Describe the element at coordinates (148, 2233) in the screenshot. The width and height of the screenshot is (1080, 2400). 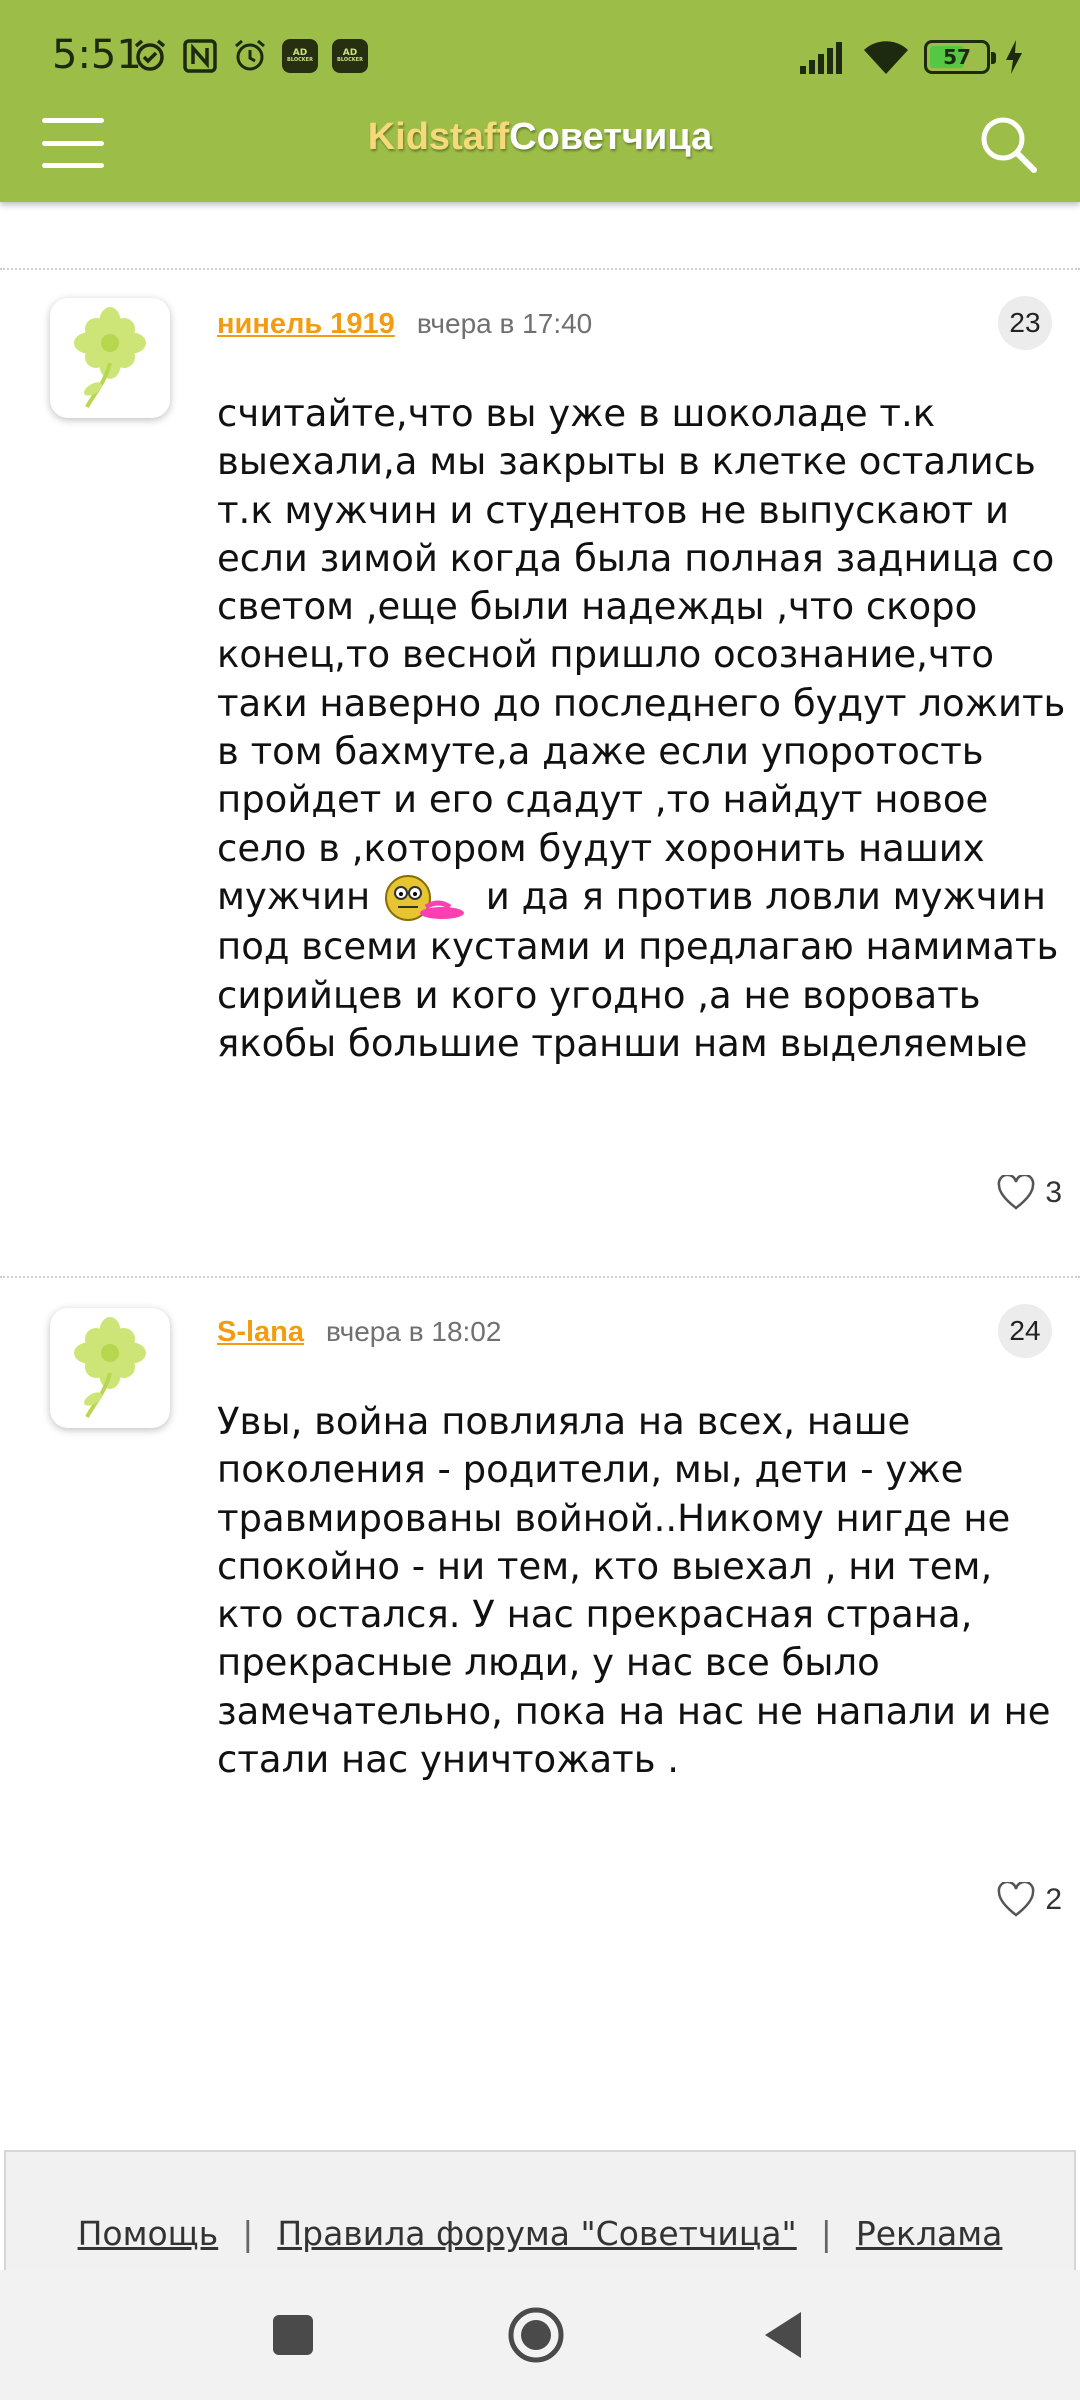
I see `footer-link-help: Помощь` at that location.